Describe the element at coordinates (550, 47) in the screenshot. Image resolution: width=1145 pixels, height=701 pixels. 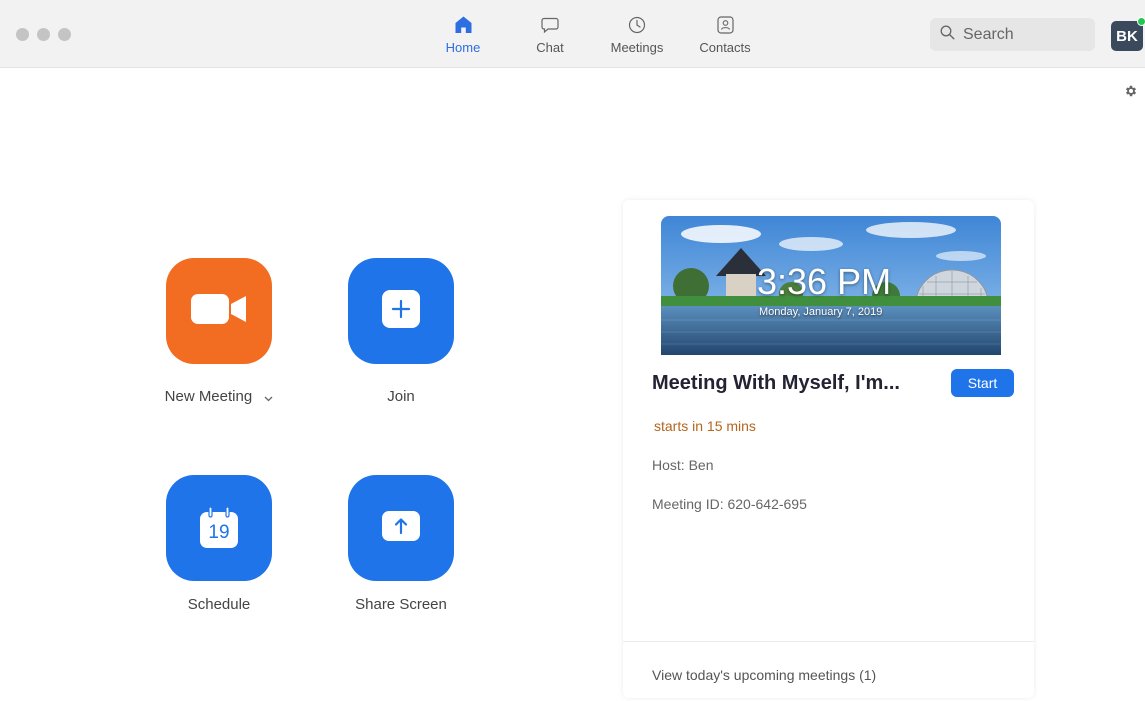
I see `tab-chat-label: Chat` at that location.